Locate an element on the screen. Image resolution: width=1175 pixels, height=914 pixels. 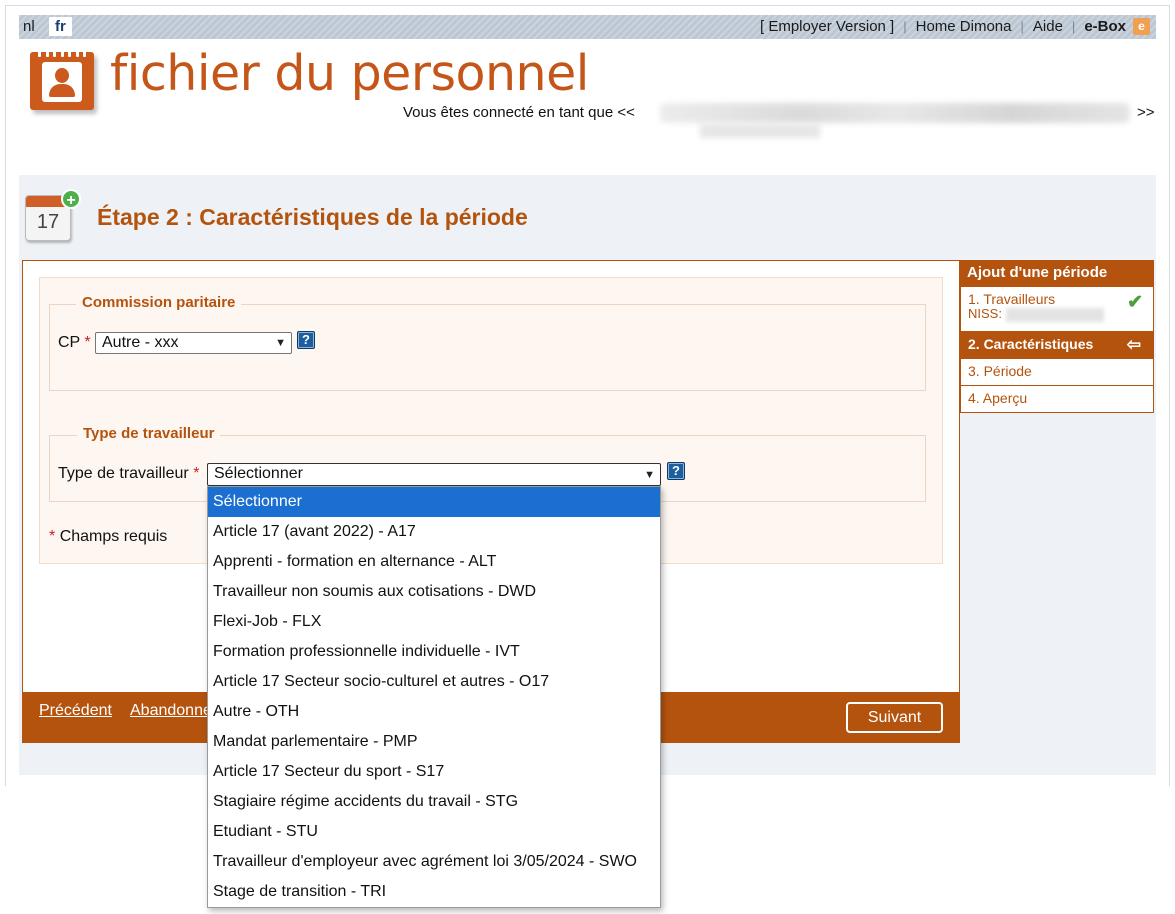
required-fields-text: Champs requis is located at coordinates (113, 536).